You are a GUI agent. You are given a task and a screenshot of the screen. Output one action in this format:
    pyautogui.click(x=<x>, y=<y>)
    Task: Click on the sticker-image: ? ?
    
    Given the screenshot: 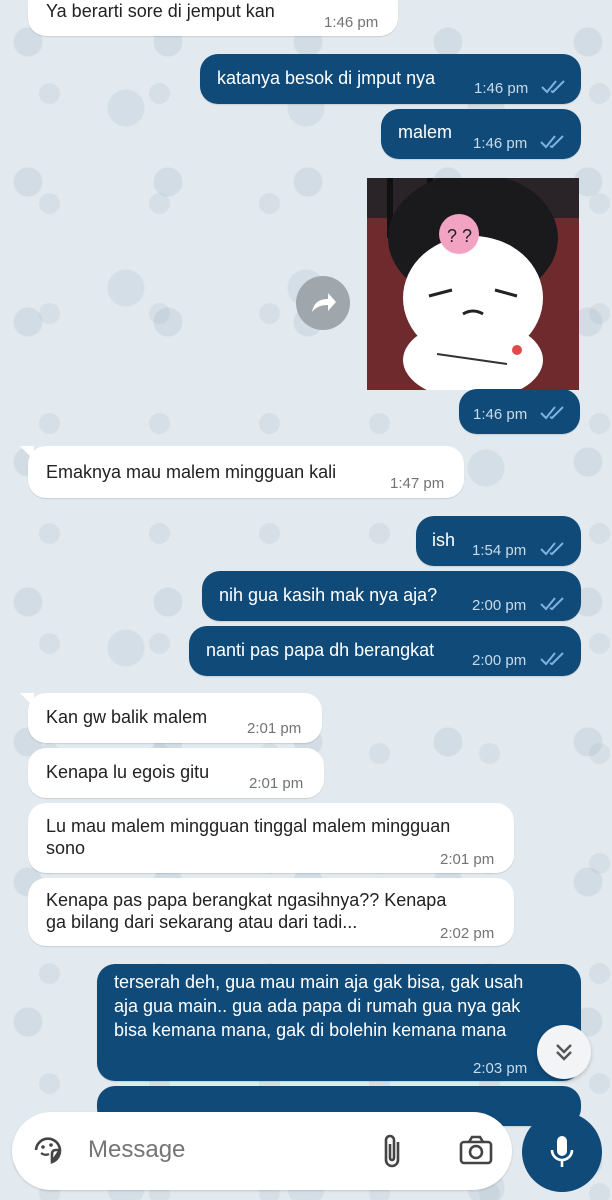 What is the action you would take?
    pyautogui.click(x=473, y=284)
    